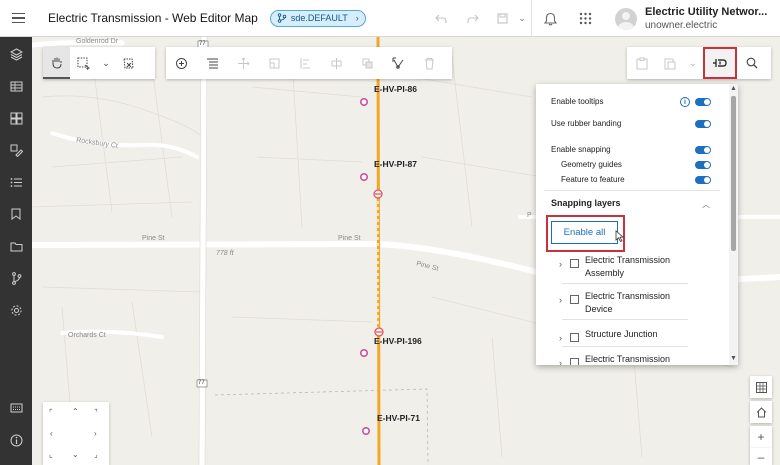 This screenshot has height=465, width=780. Describe the element at coordinates (336, 63) in the screenshot. I see `split-button` at that location.